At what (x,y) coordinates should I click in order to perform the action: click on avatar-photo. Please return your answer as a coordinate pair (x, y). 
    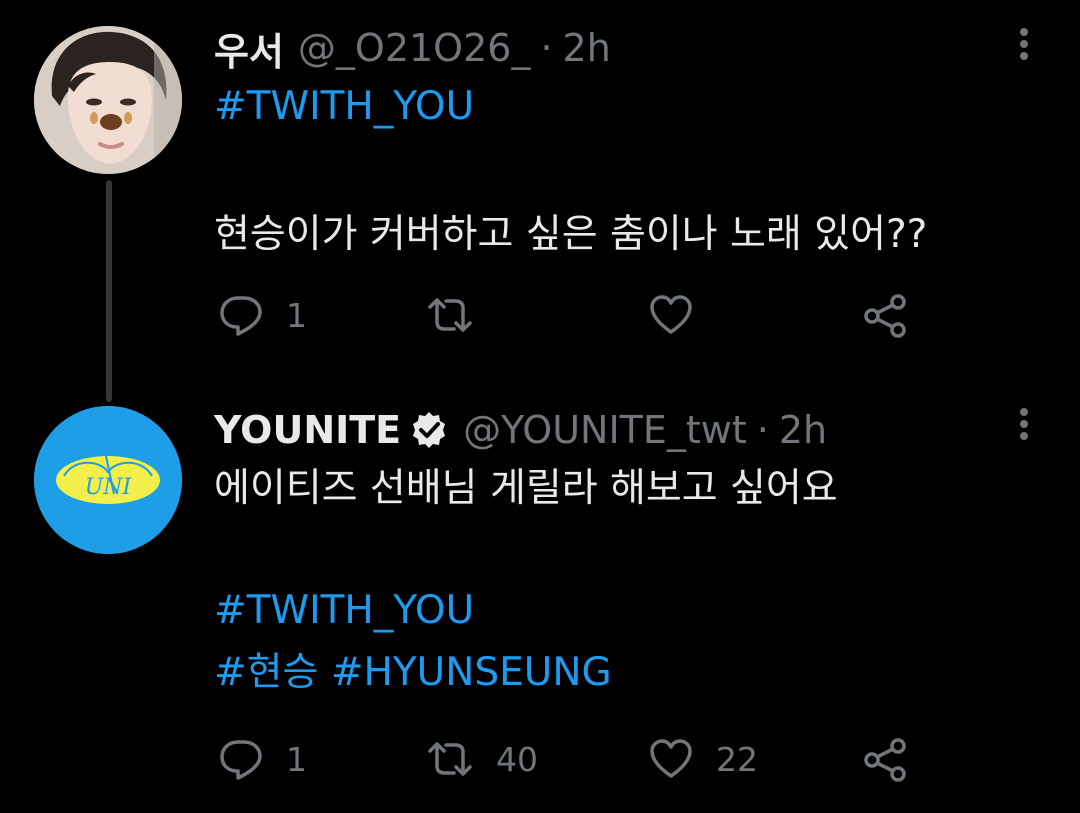
    Looking at the image, I should click on (108, 100).